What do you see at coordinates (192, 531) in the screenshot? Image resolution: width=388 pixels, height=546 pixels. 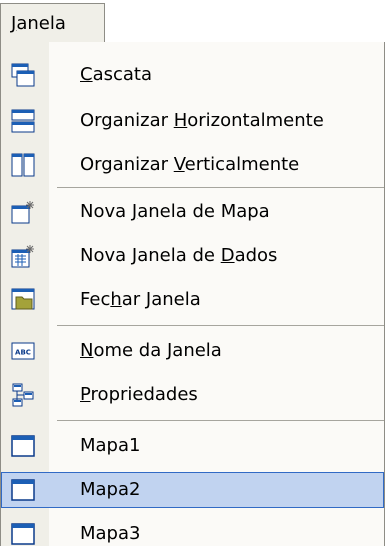 I see `menu-item-mapa3: Mapa3` at bounding box center [192, 531].